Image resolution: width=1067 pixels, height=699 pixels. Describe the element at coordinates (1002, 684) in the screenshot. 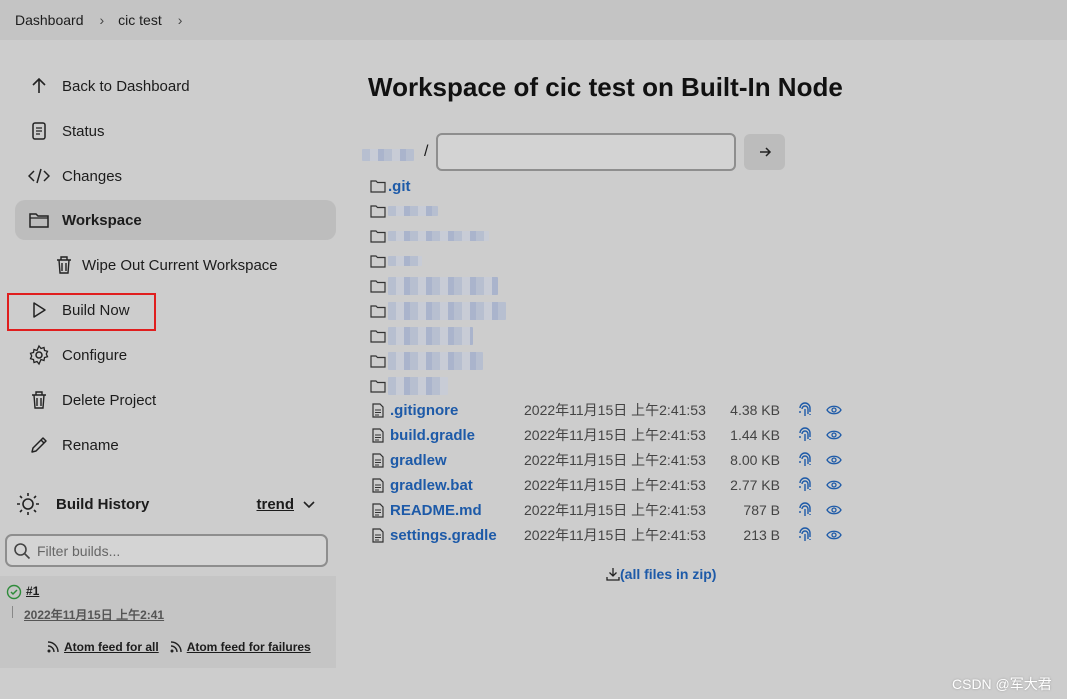

I see `watermark: CSDN @军大君` at that location.